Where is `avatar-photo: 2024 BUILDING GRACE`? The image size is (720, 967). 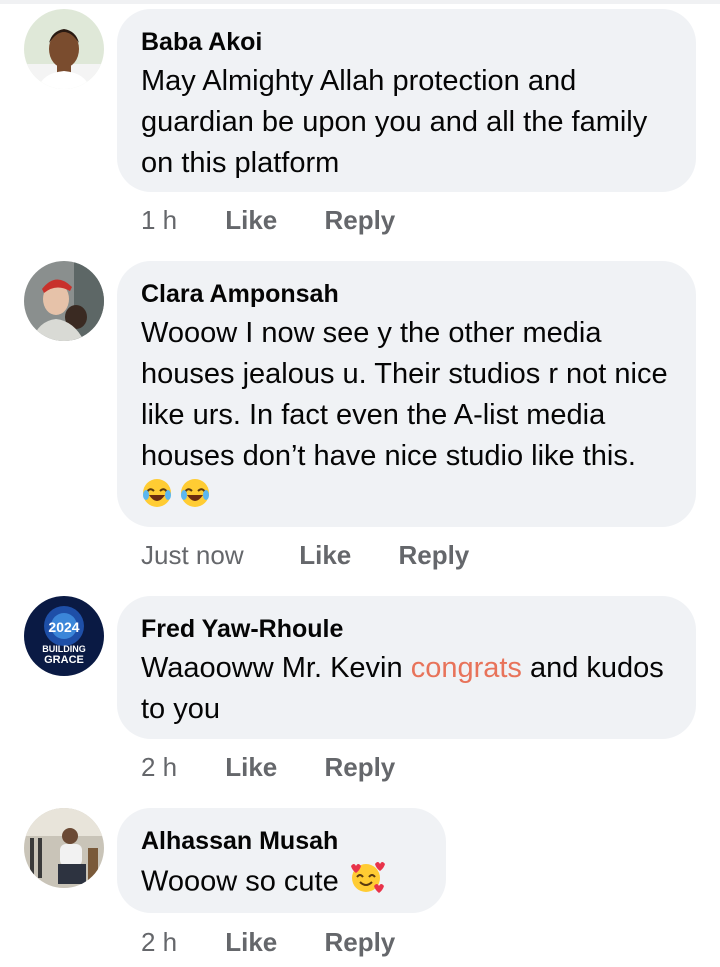 avatar-photo: 2024 BUILDING GRACE is located at coordinates (64, 636).